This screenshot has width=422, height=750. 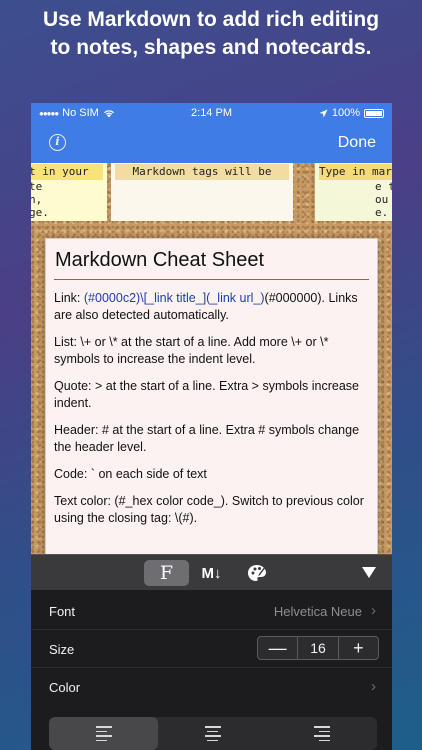 What do you see at coordinates (211, 47) in the screenshot?
I see `headline-line-2: to notes, shapes and notecards.` at bounding box center [211, 47].